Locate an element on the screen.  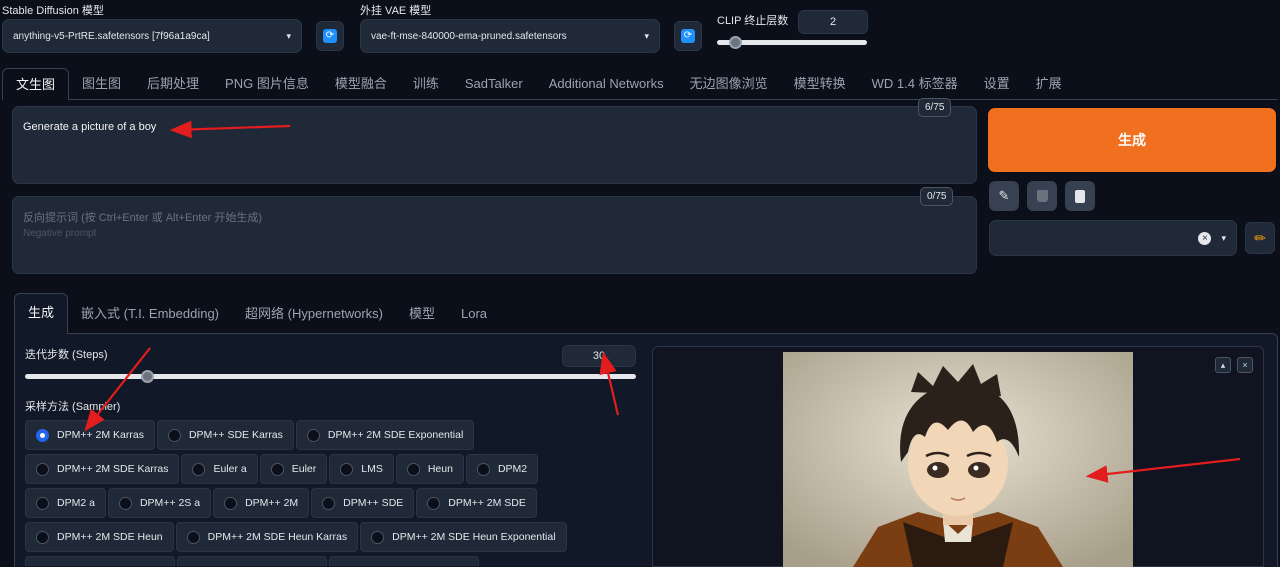
arrow-to-image is located at coordinates (1163, 470).